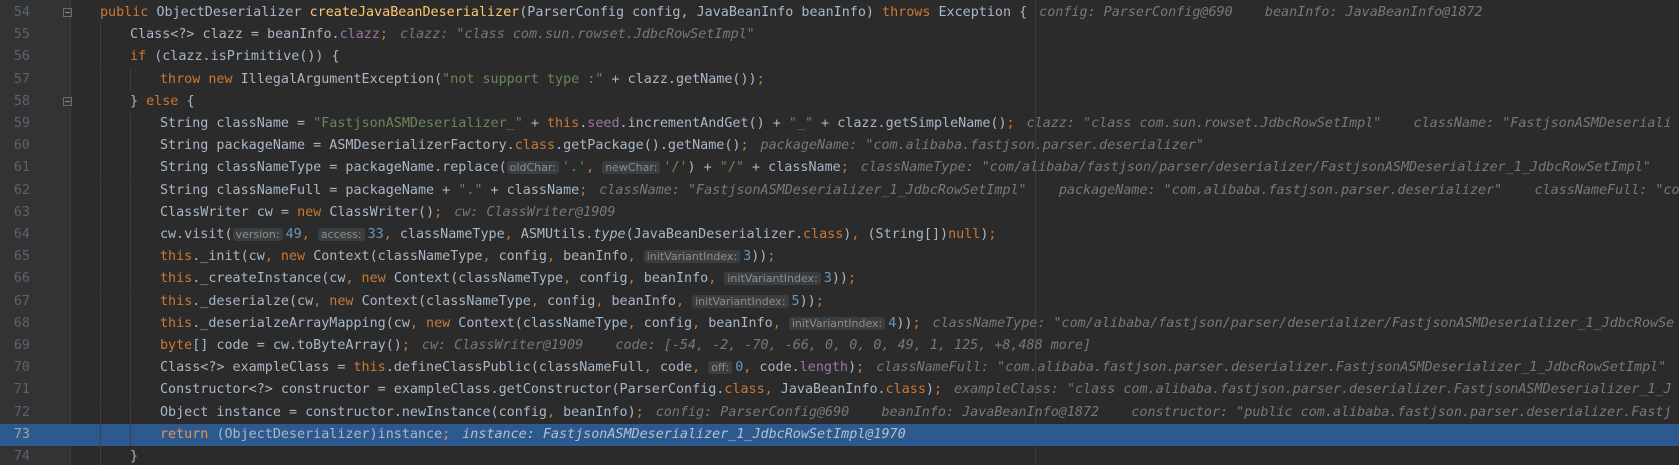  What do you see at coordinates (779, 368) in the screenshot?
I see `code-token: code.` at bounding box center [779, 368].